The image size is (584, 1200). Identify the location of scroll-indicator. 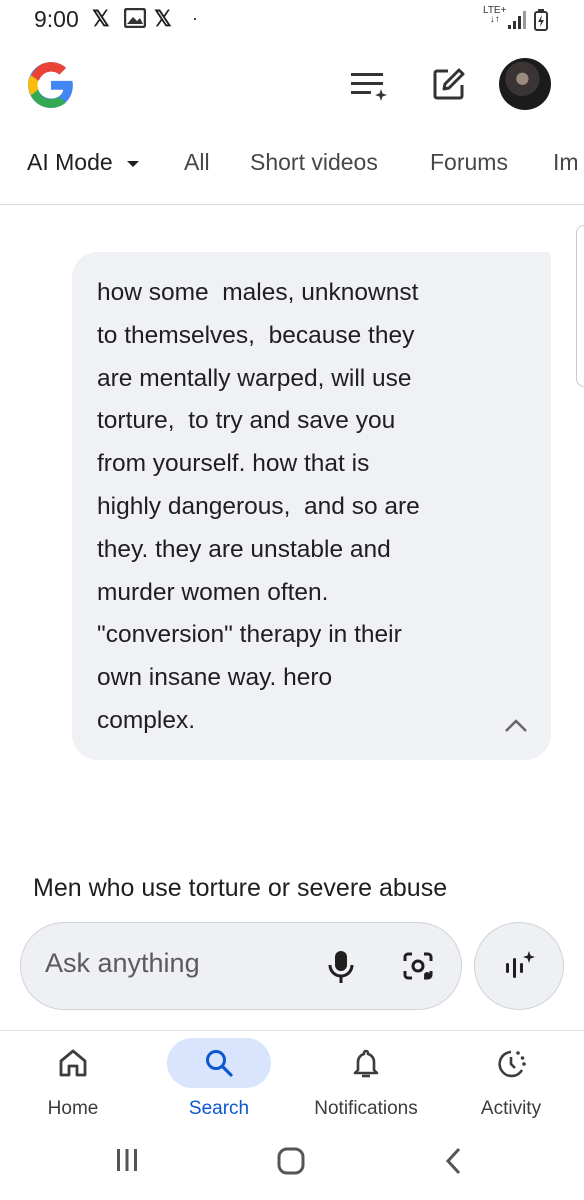
(580, 306).